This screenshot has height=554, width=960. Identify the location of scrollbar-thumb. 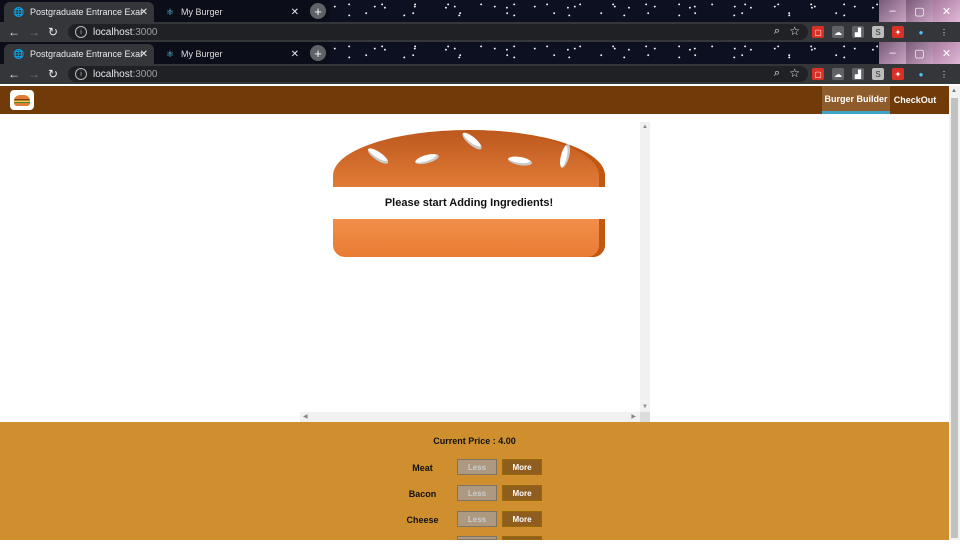
(954, 318).